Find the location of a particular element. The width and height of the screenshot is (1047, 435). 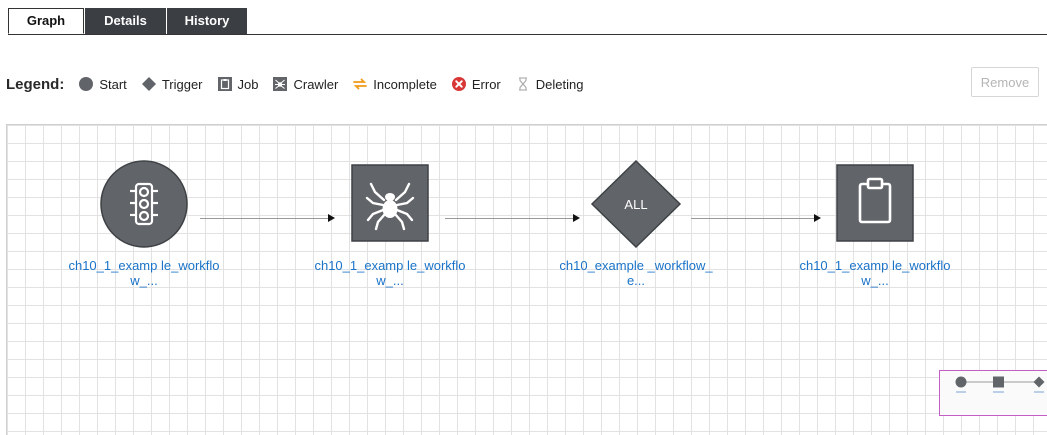

tab-details: Details is located at coordinates (125, 21).